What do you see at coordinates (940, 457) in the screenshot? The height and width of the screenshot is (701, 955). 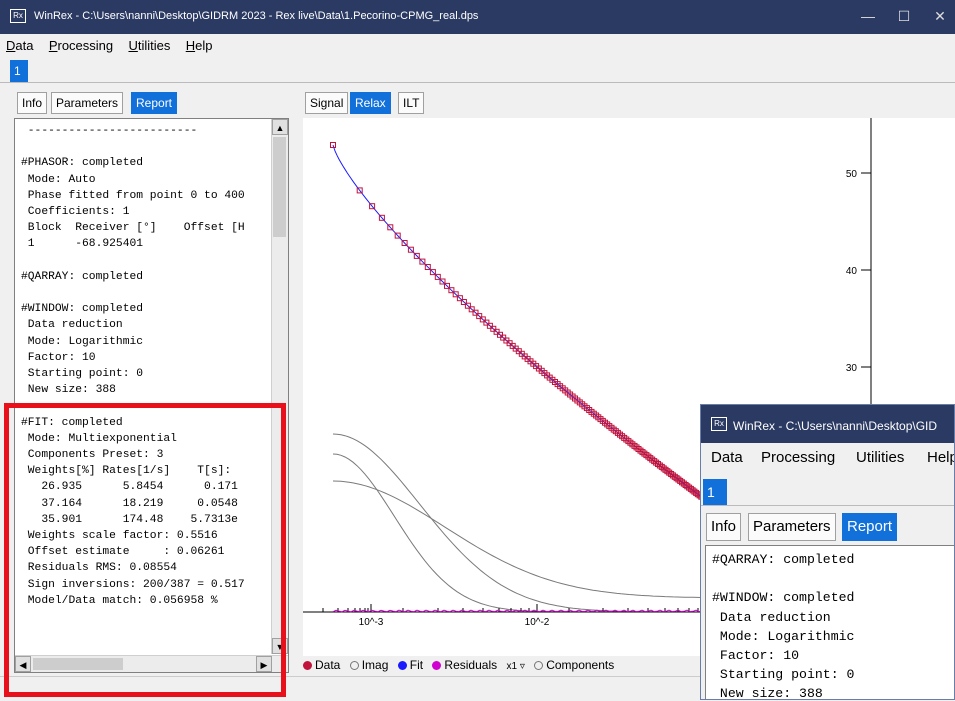 I see `overlay-menu-help: Help` at bounding box center [940, 457].